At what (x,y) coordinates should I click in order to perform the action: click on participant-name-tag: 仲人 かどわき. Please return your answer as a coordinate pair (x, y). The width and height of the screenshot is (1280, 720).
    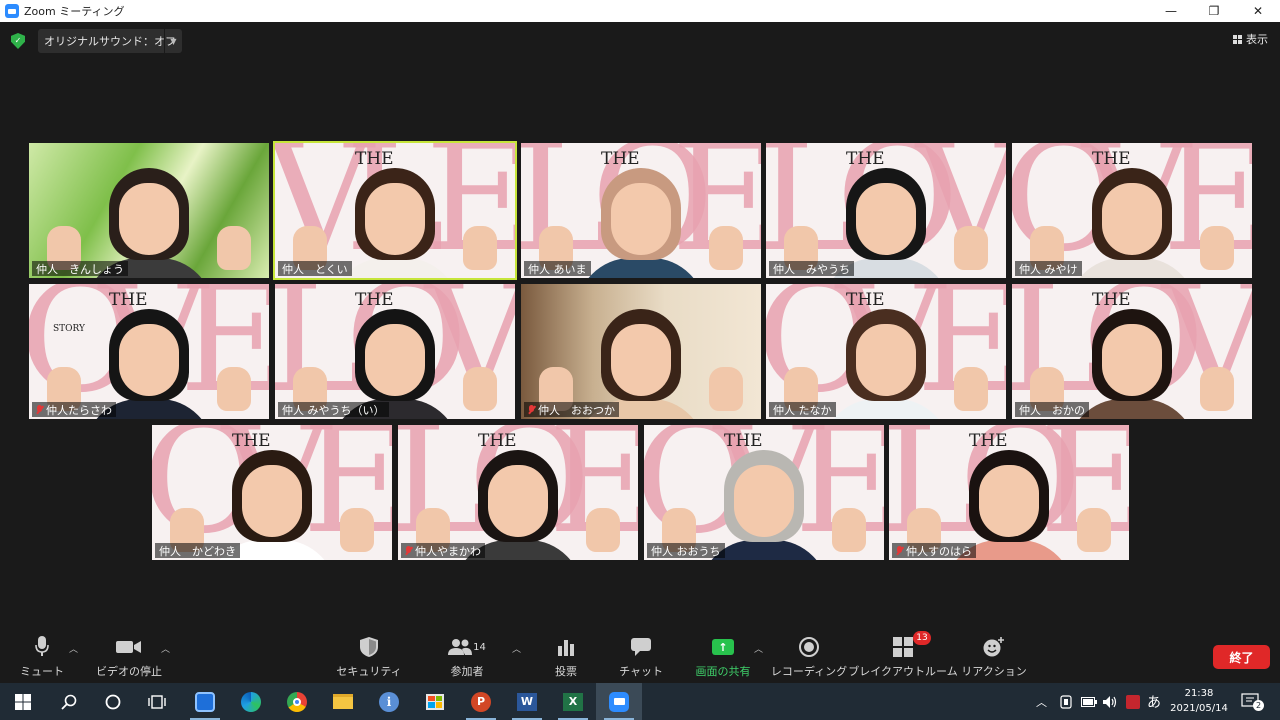
    Looking at the image, I should click on (197, 550).